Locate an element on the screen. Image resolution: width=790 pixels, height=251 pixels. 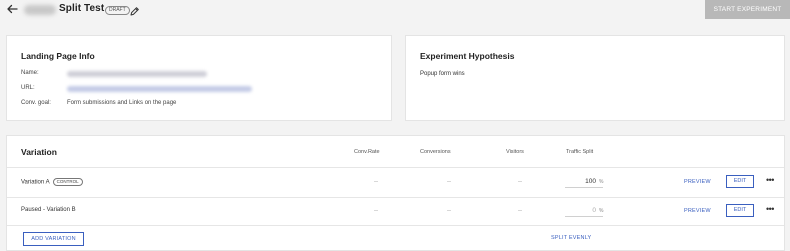
conv-goal-value: Form submissions and Links on the page is located at coordinates (122, 103).